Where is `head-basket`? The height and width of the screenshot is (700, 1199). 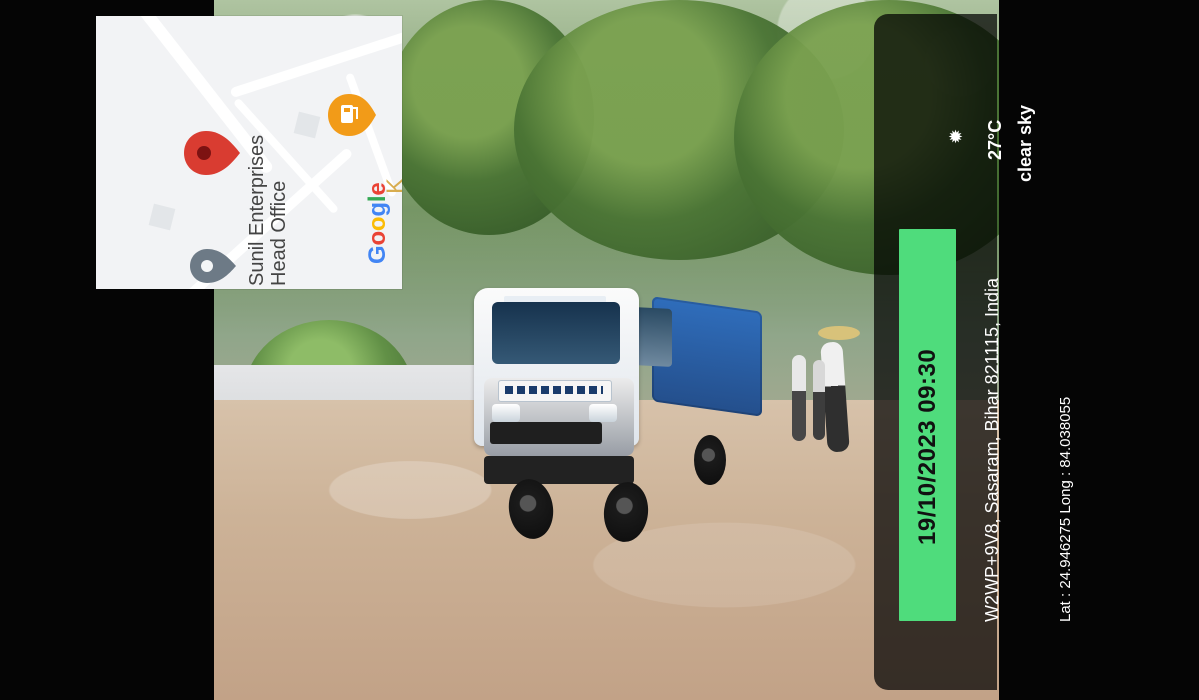
head-basket is located at coordinates (839, 333).